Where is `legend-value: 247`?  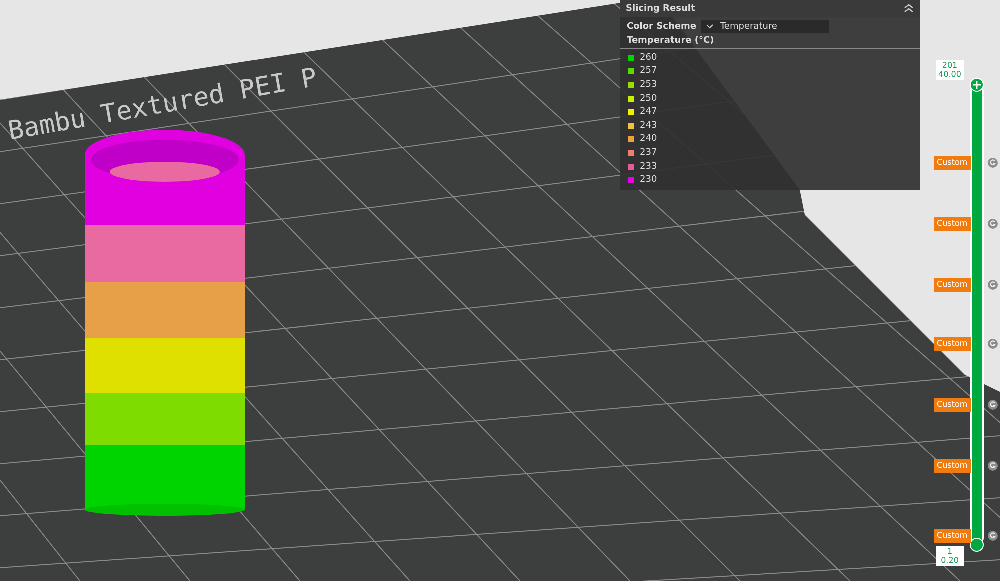 legend-value: 247 is located at coordinates (649, 112).